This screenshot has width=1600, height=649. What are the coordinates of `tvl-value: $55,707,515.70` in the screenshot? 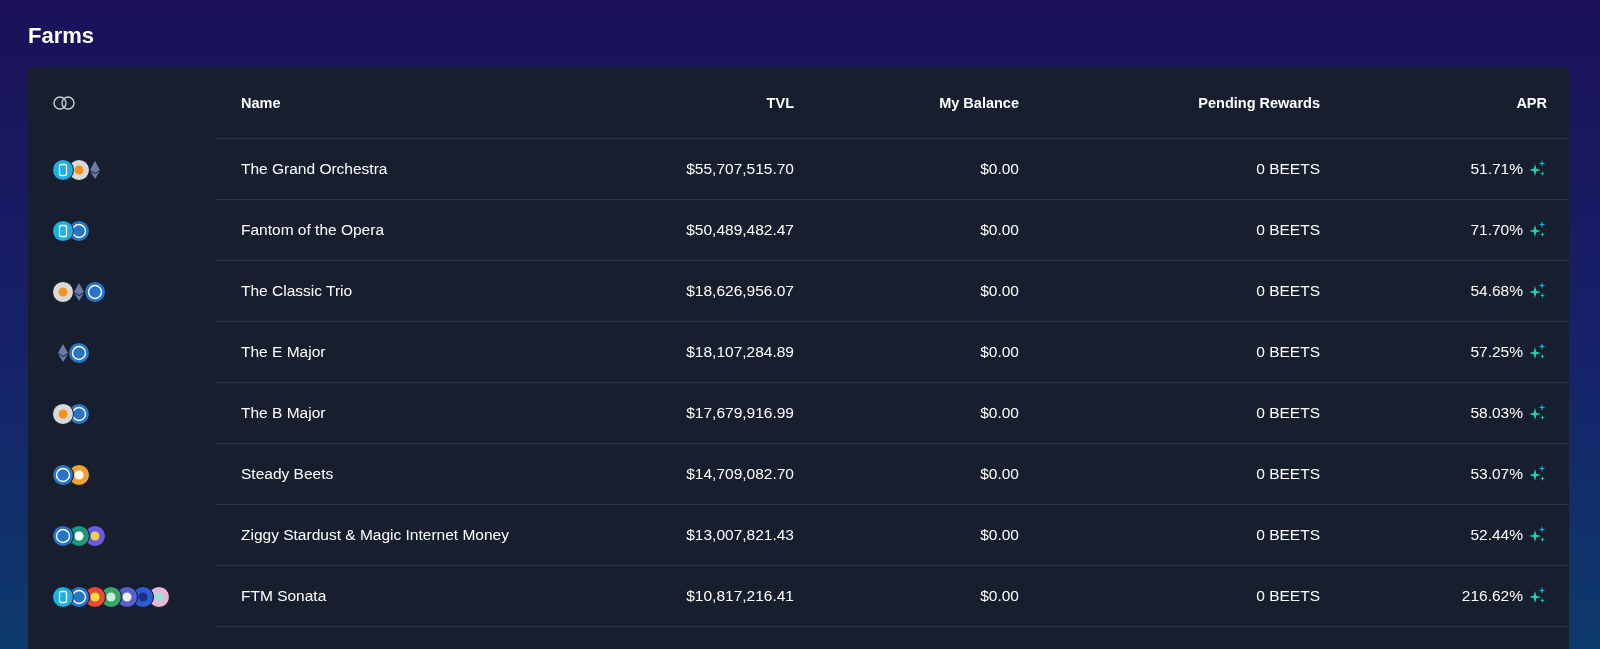 It's located at (739, 169).